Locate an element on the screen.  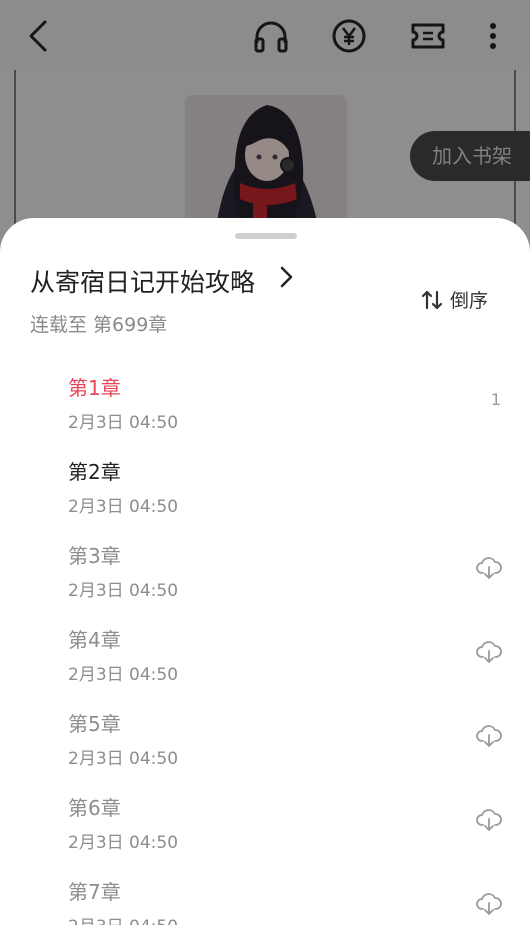
chapter-row: 第2章 2月3日 04:50 is located at coordinates (265, 498).